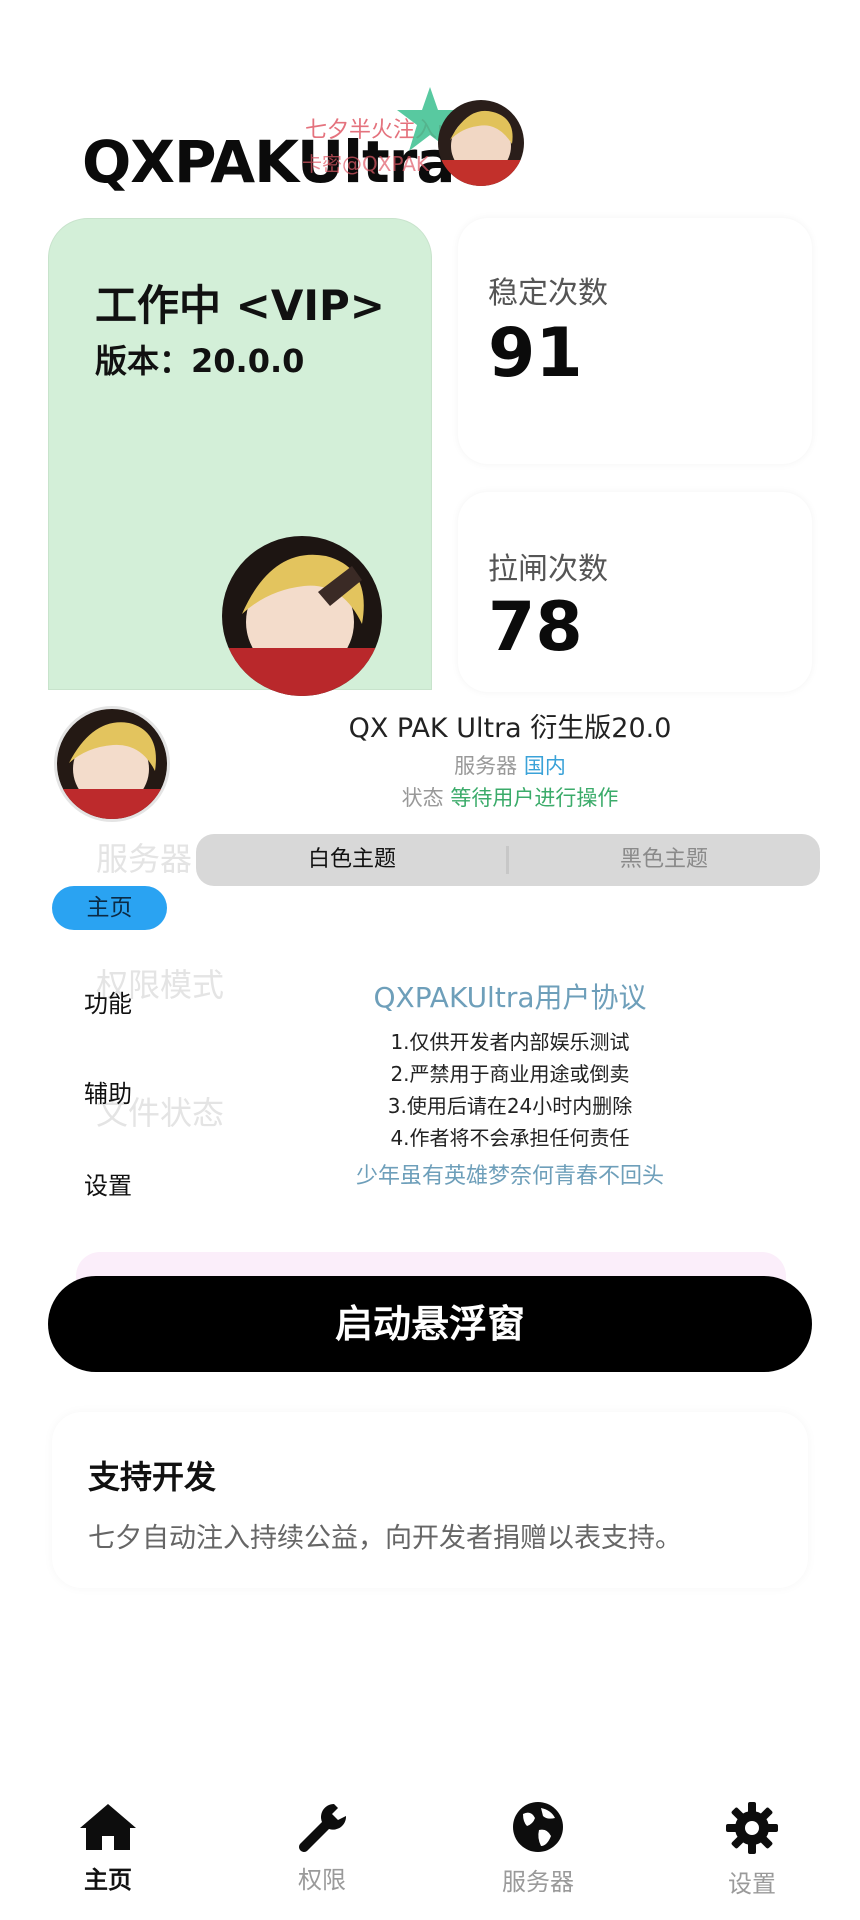 Image resolution: width=860 pixels, height=1920 pixels. I want to click on support-title: 支持开发, so click(152, 1477).